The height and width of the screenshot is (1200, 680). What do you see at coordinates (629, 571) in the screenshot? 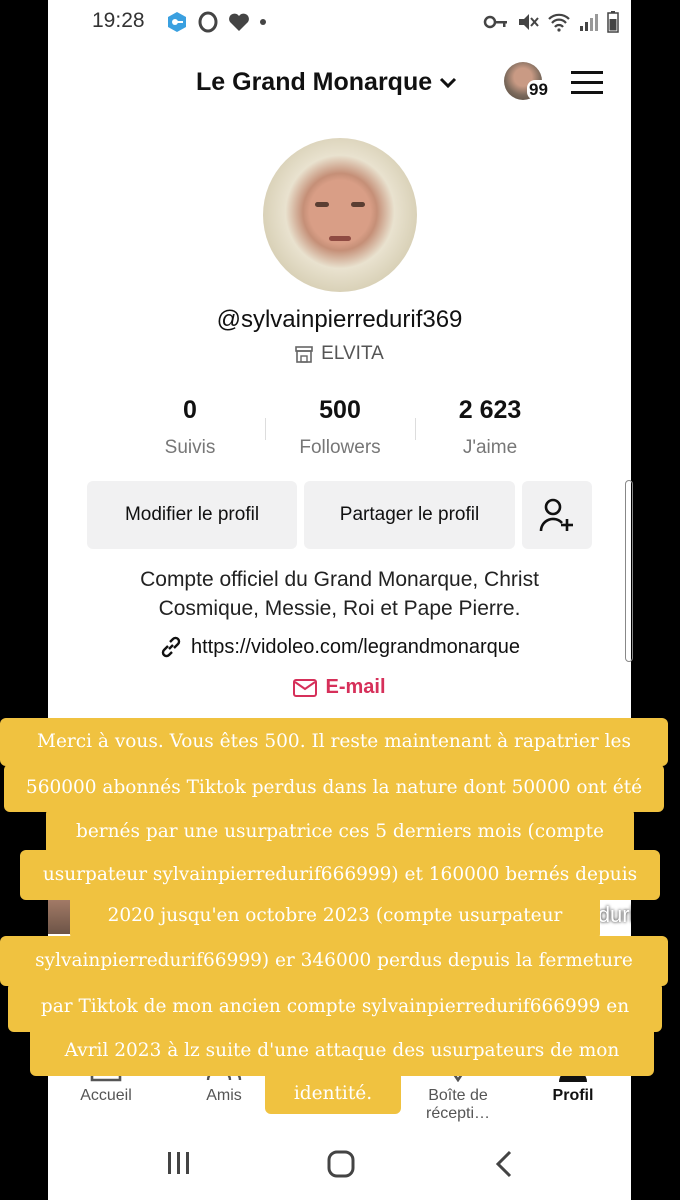
I see `scrollbar` at bounding box center [629, 571].